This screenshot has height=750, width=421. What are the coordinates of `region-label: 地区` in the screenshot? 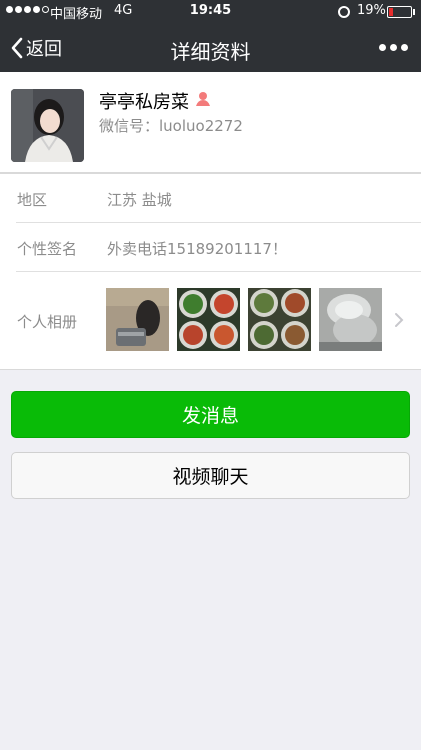 It's located at (32, 200).